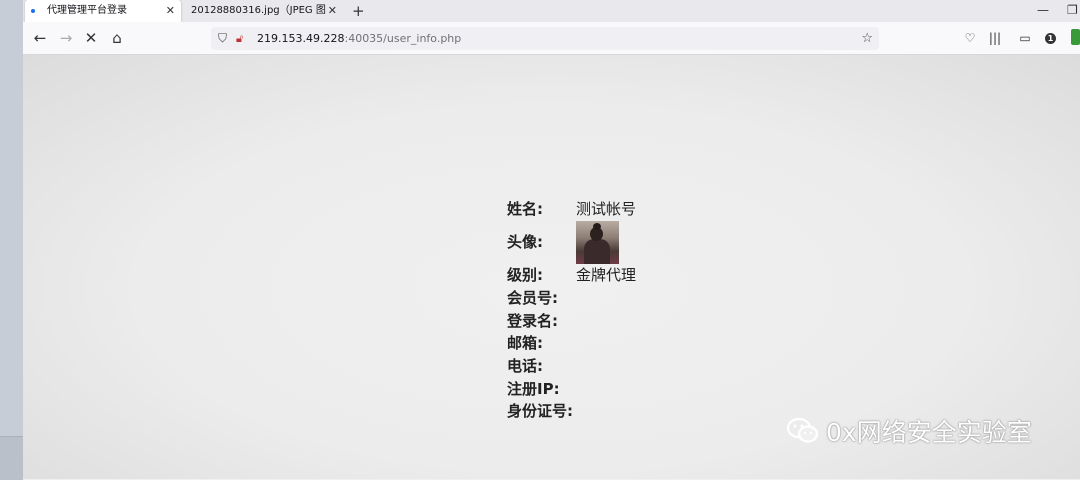 The width and height of the screenshot is (1080, 480). Describe the element at coordinates (995, 38) in the screenshot. I see `library-icon: |||` at that location.